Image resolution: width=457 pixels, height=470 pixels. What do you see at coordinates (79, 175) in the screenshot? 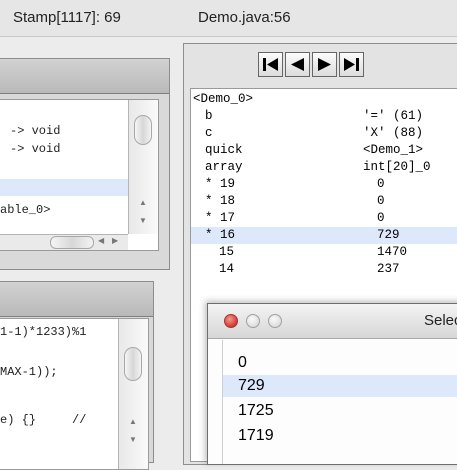
I see `left-top-list: -> void -> void able_0> ▲ ▼ ◀ ▶` at bounding box center [79, 175].